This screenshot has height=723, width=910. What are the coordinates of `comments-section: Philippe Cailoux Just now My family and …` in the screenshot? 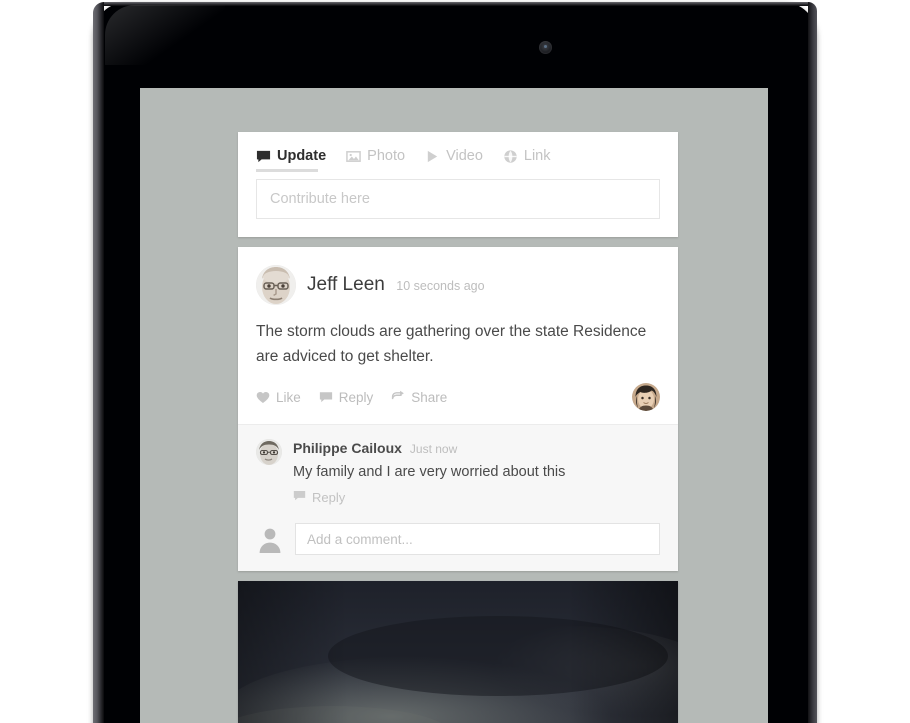 It's located at (458, 498).